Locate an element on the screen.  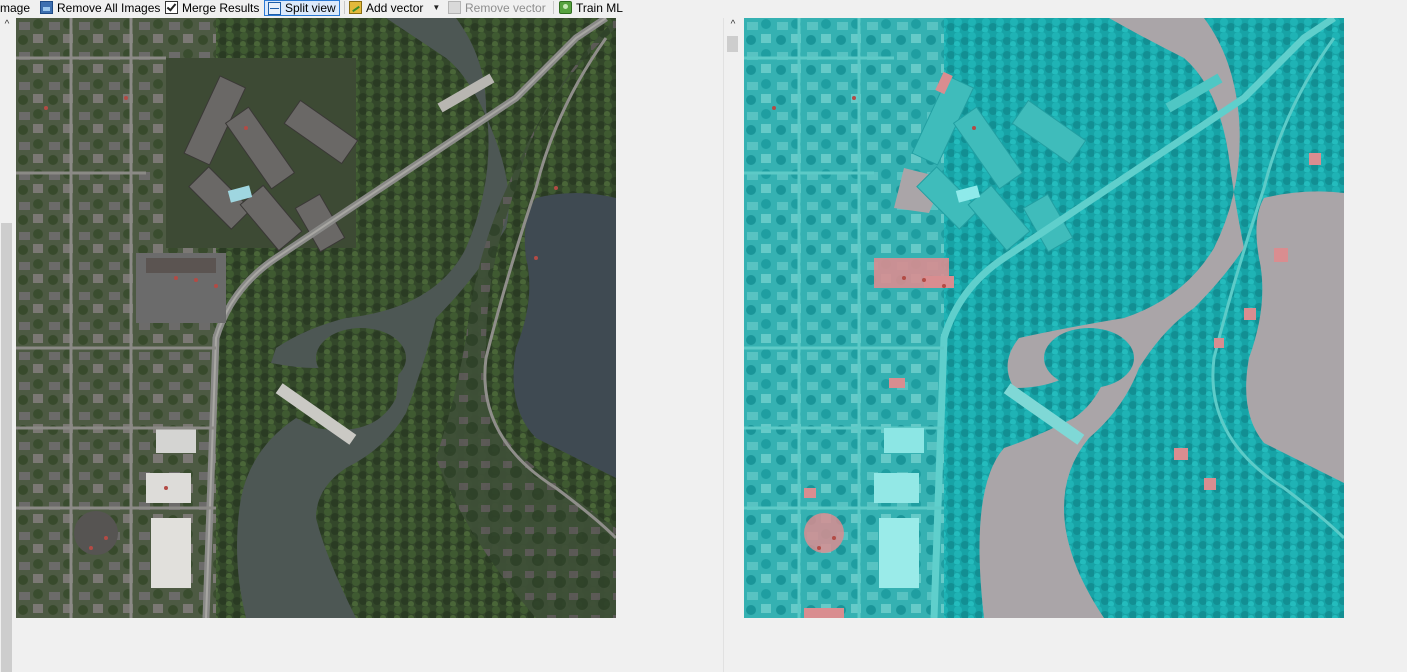
add-vector-button: Add vector ▼ is located at coordinates (394, 7).